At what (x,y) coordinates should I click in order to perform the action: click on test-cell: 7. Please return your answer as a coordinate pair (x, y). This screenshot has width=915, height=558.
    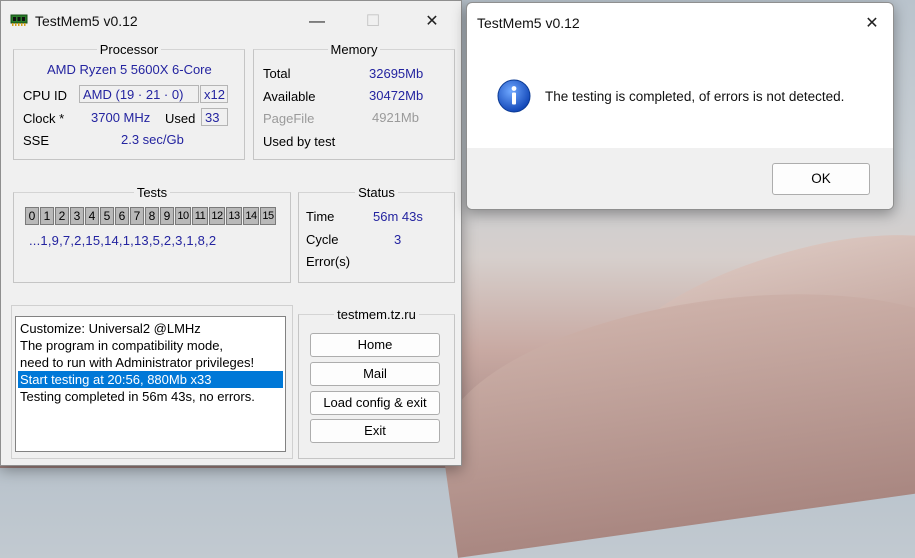
    Looking at the image, I should click on (137, 216).